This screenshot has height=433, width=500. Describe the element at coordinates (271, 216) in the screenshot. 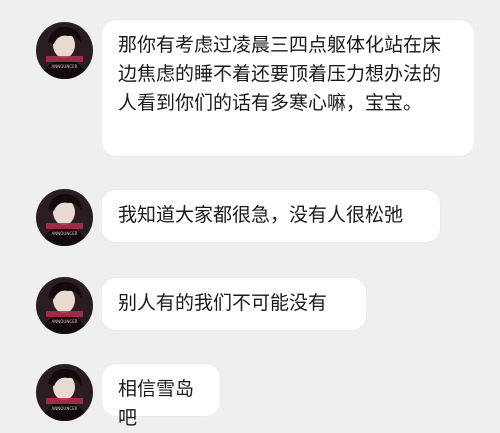

I see `message-bubble: 我知道大家都很急，没有人很松弛` at that location.